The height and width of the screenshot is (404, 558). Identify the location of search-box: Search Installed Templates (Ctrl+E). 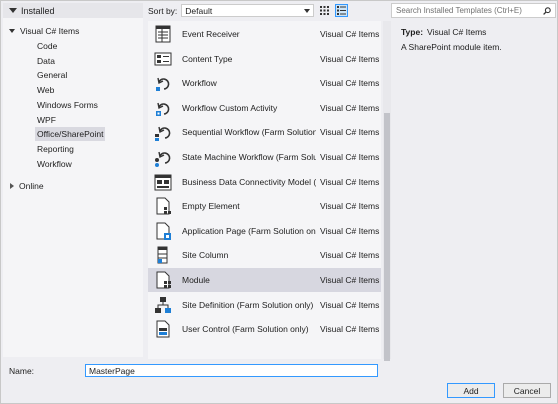
(473, 10).